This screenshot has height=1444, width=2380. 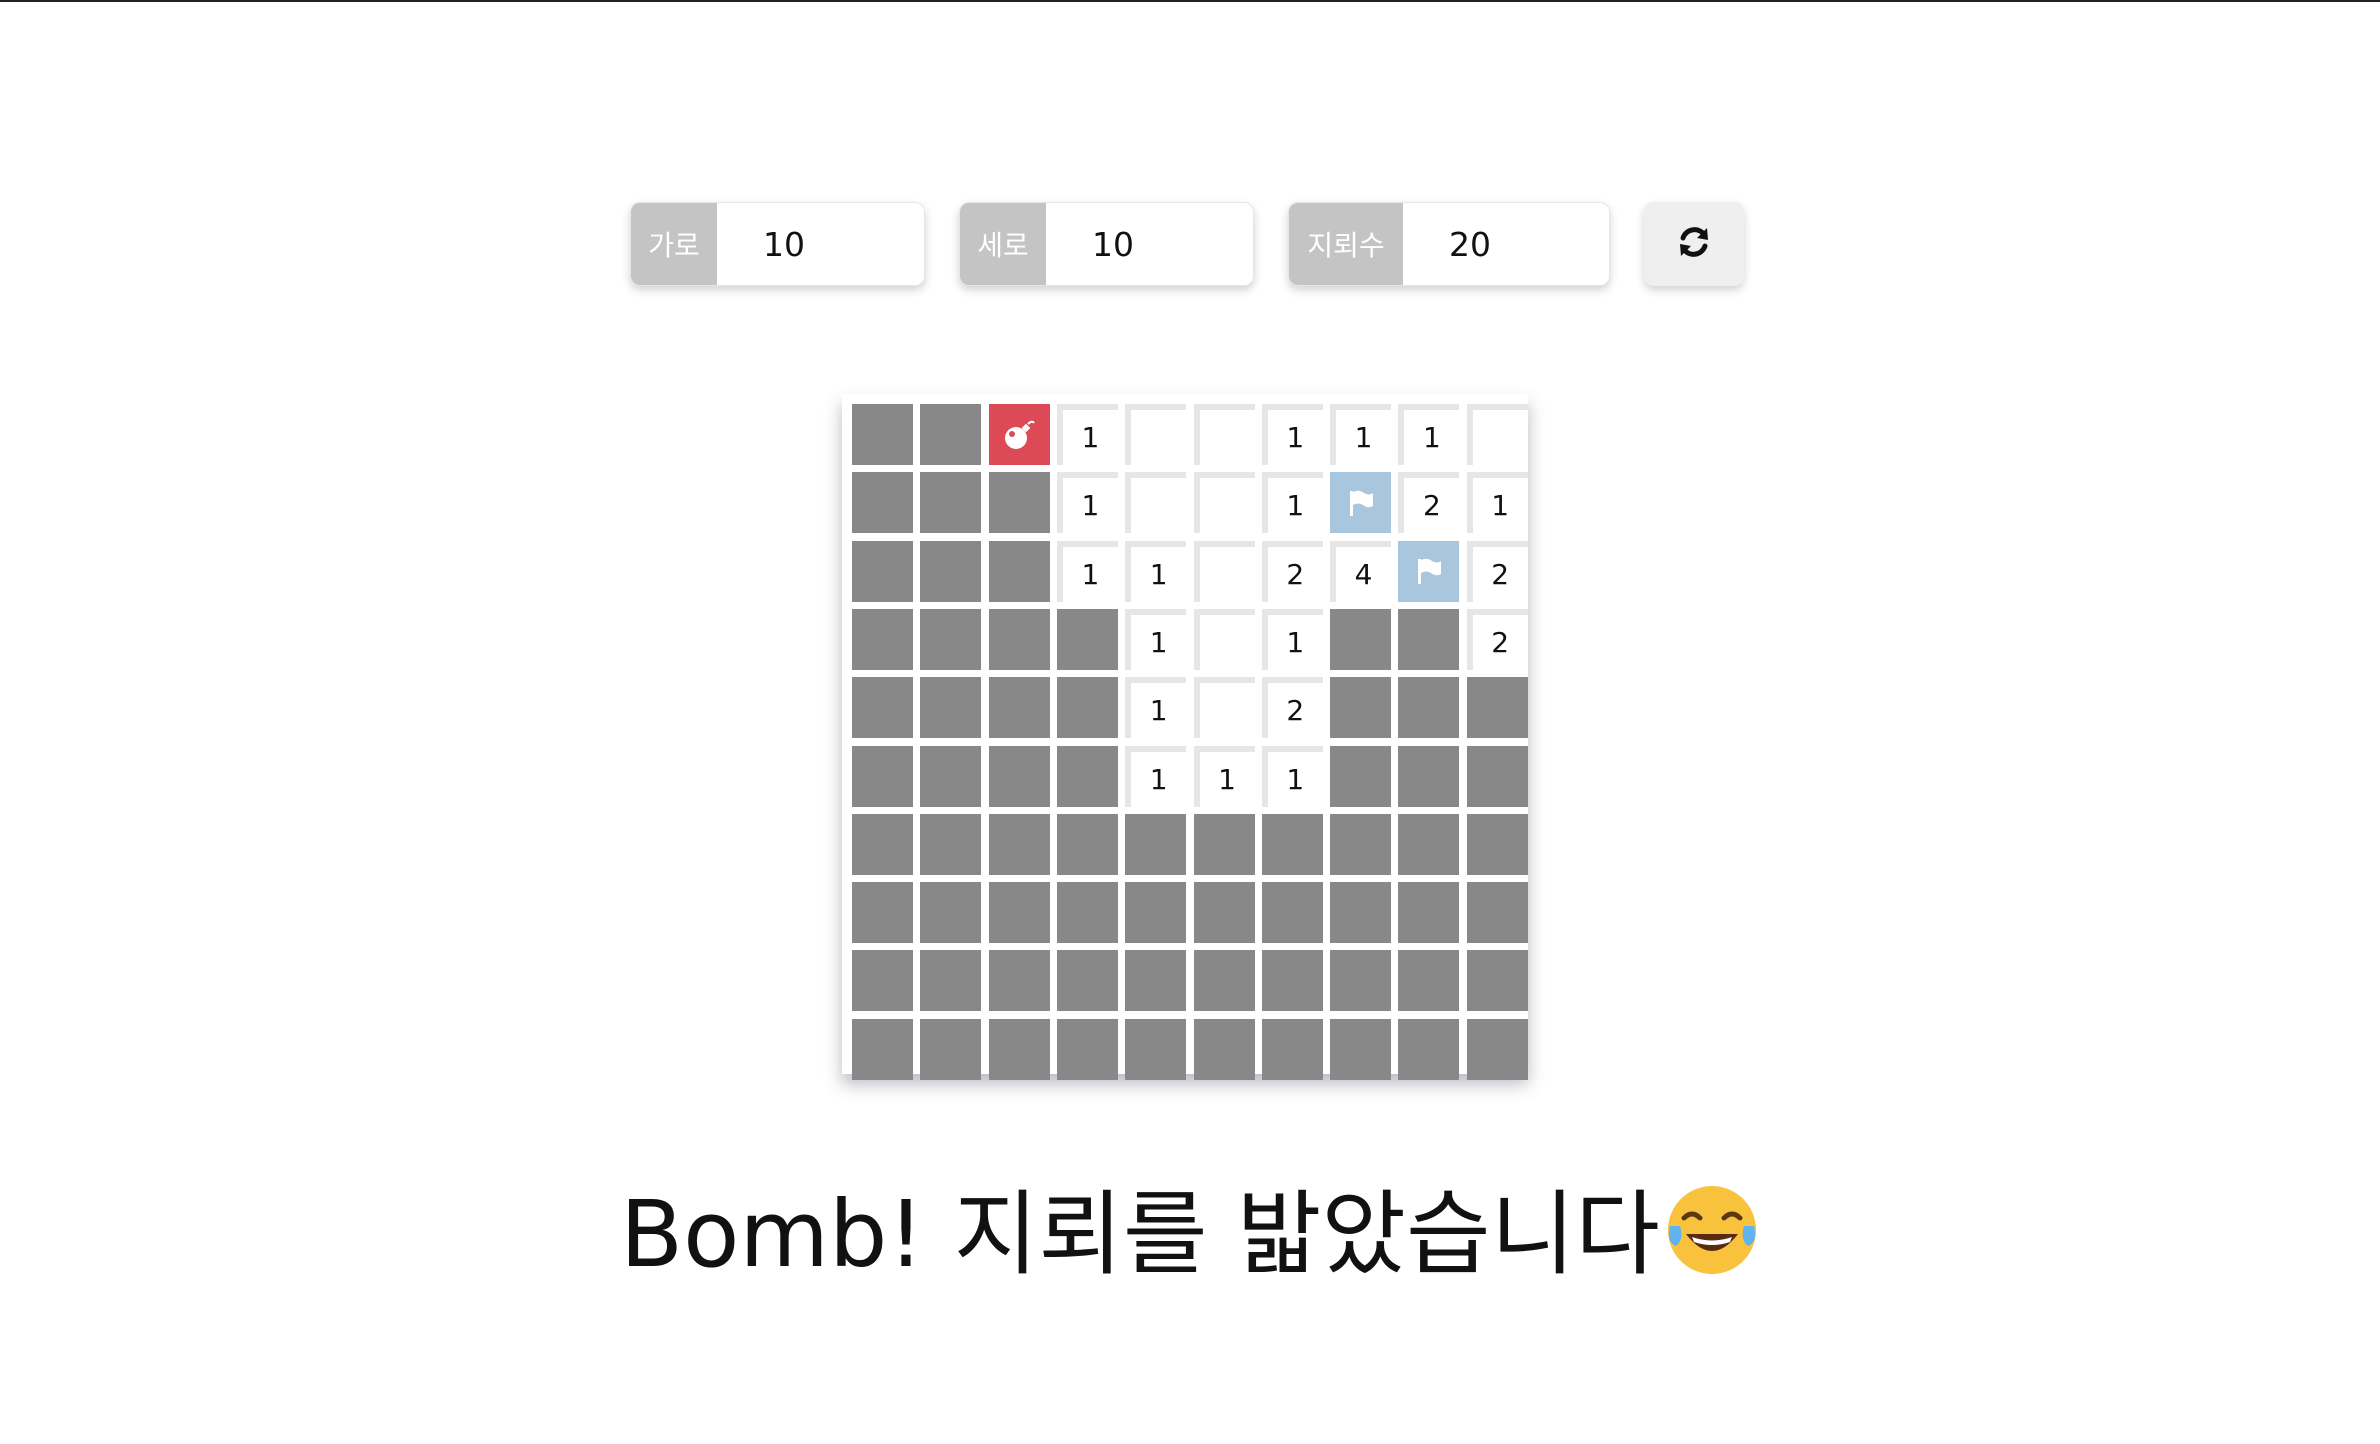 I want to click on height-input, so click(x=1149, y=244).